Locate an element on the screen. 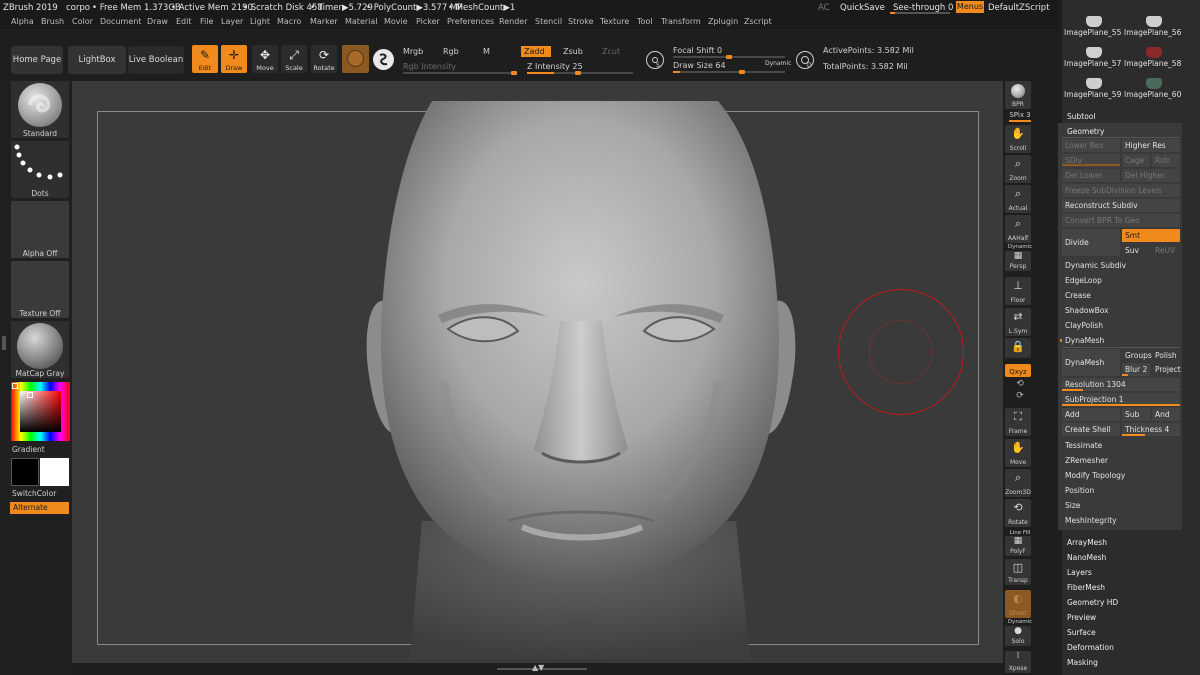 This screenshot has height=675, width=1200. divide-button: Divide is located at coordinates (1091, 242).